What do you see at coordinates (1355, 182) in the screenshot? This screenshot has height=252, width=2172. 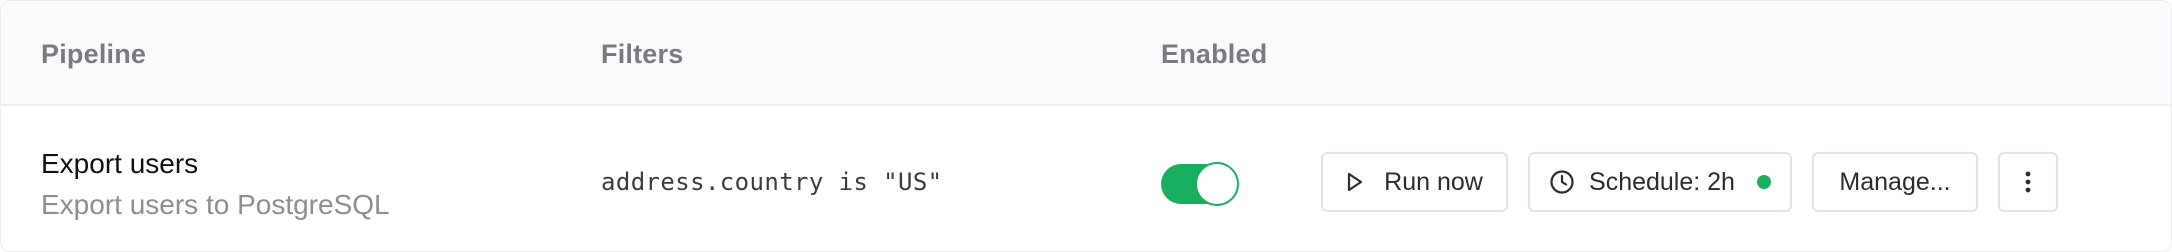 I see `play-icon` at bounding box center [1355, 182].